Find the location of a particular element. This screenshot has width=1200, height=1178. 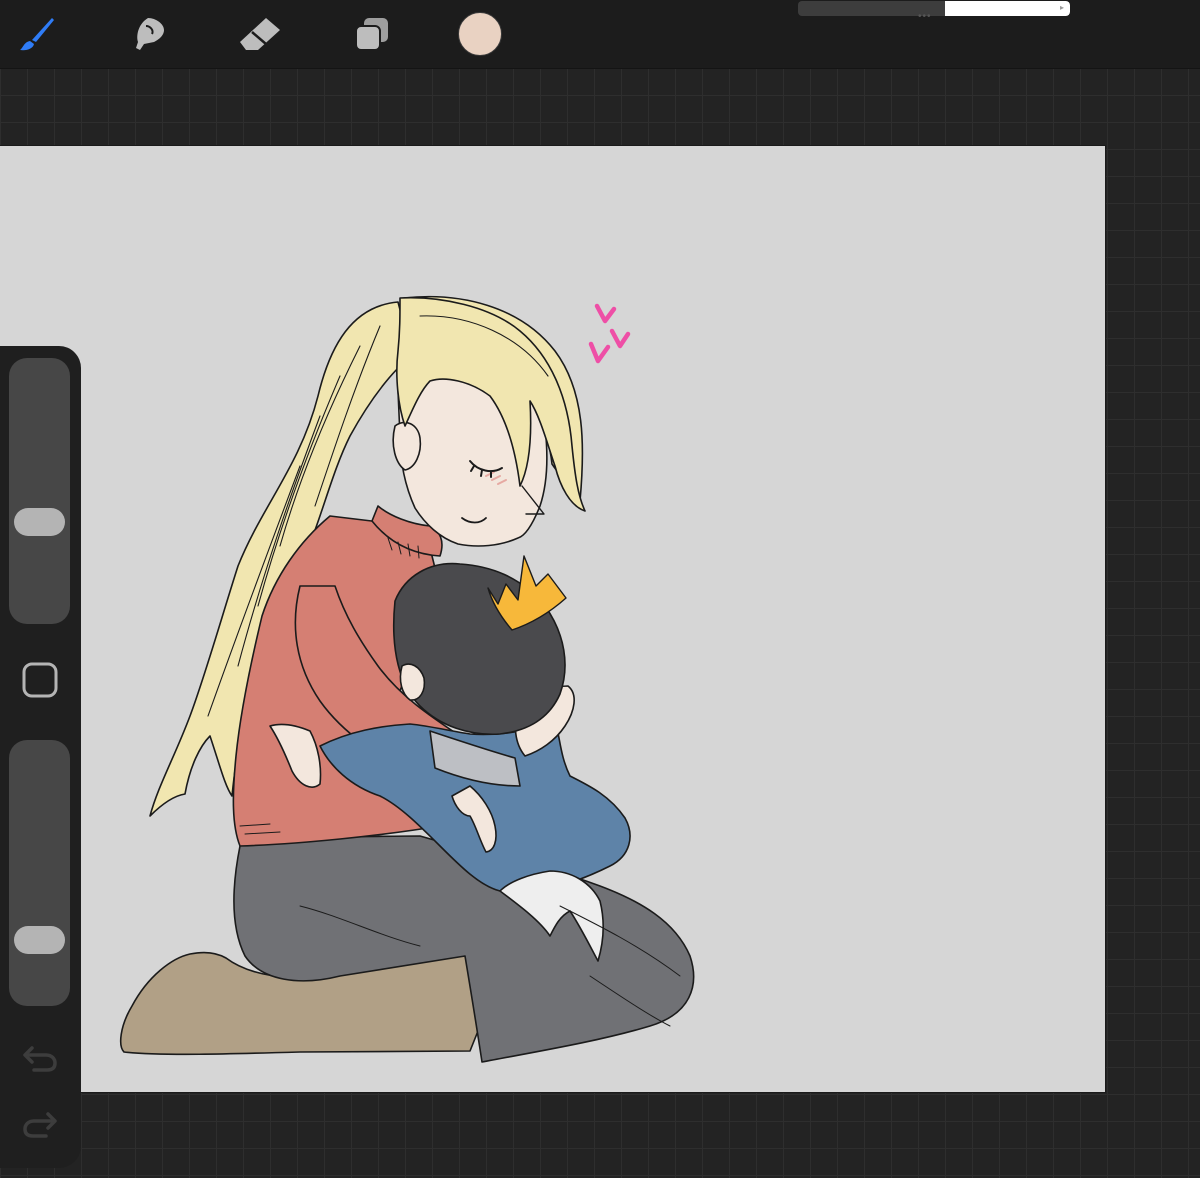

redo-button is located at coordinates (40, 1126).